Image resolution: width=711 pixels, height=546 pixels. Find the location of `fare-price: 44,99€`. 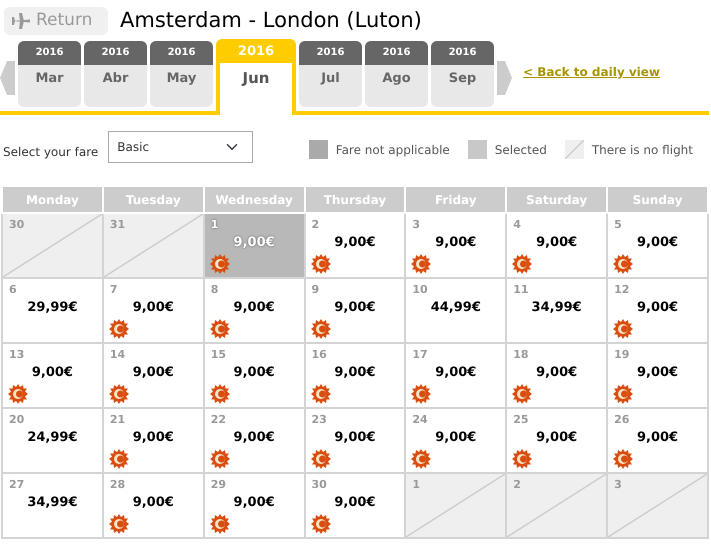

fare-price: 44,99€ is located at coordinates (456, 308).